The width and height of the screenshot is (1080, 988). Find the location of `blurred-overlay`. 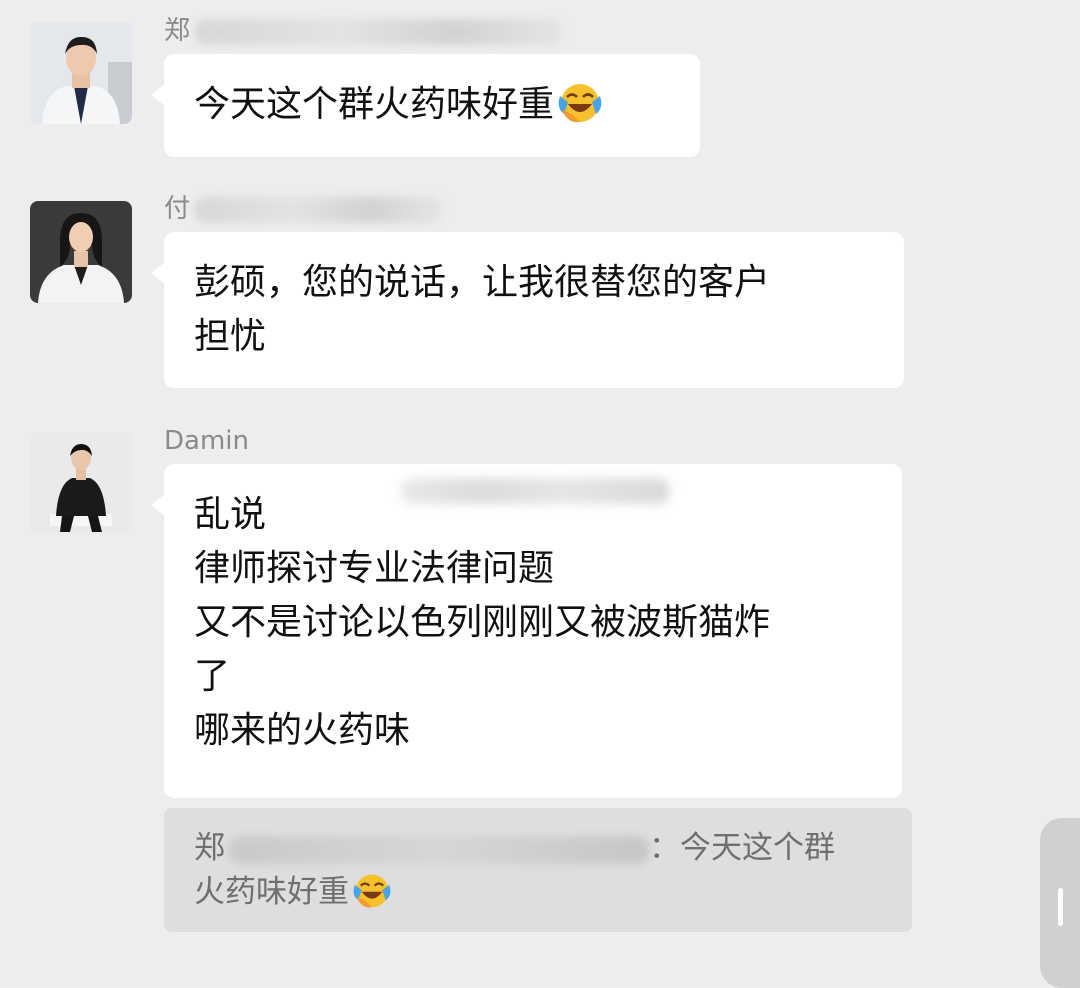

blurred-overlay is located at coordinates (535, 491).